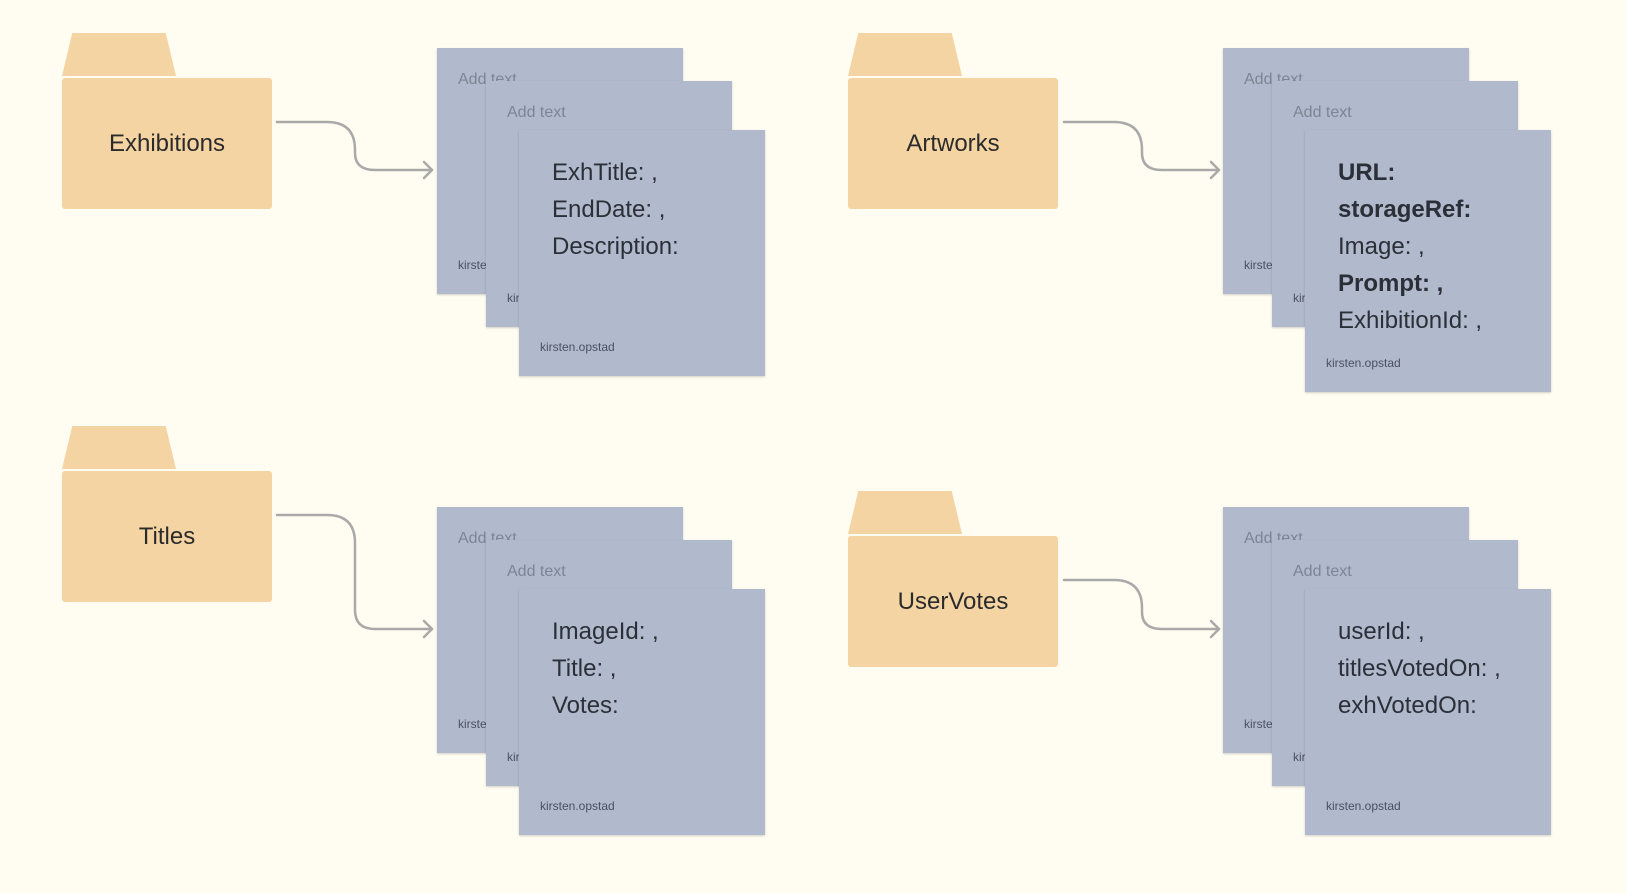  I want to click on folder-titles: Titles, so click(167, 515).